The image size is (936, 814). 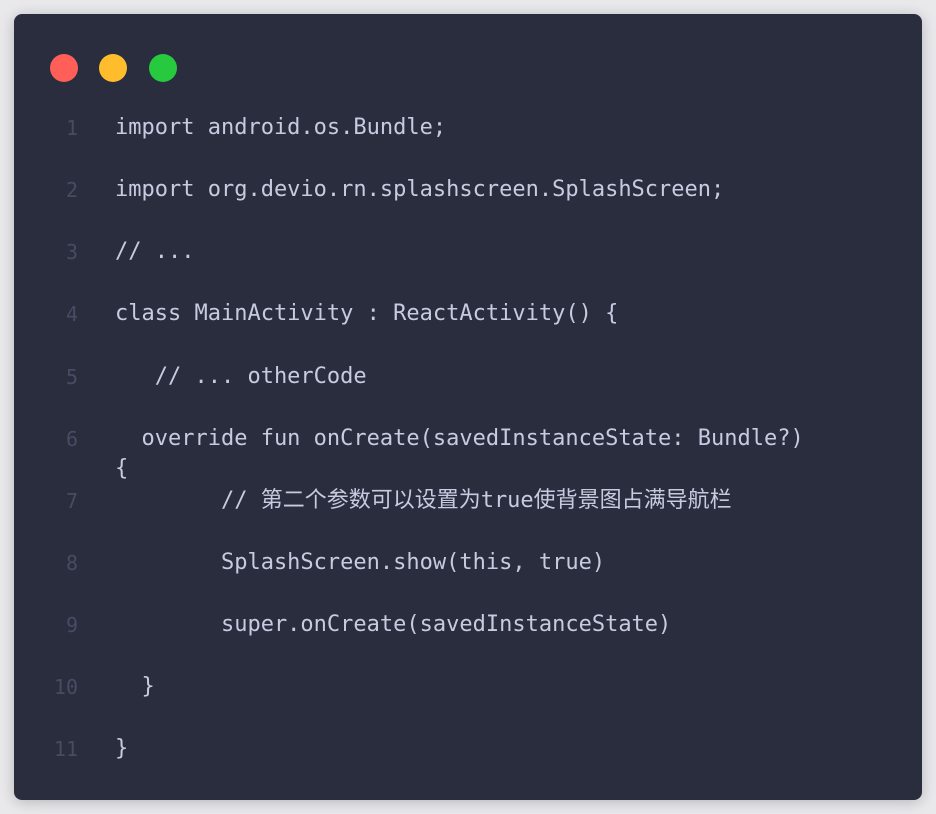 I want to click on code-line: 5 // ... otherCode, so click(x=468, y=382).